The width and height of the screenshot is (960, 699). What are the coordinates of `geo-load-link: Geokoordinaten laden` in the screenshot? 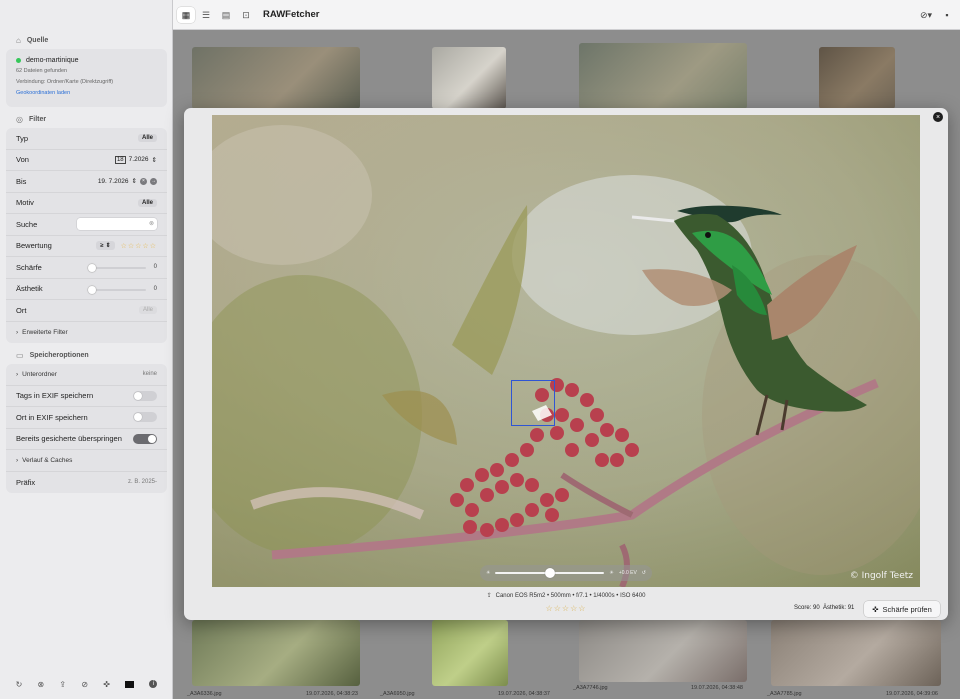 It's located at (87, 93).